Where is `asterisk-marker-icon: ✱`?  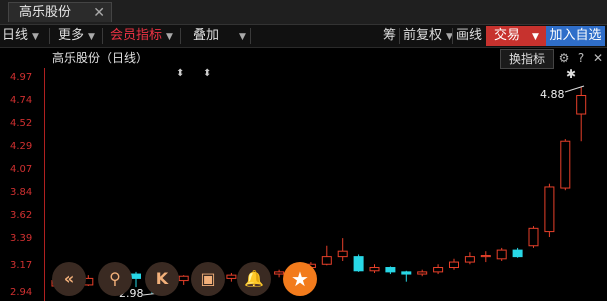 asterisk-marker-icon: ✱ is located at coordinates (571, 74).